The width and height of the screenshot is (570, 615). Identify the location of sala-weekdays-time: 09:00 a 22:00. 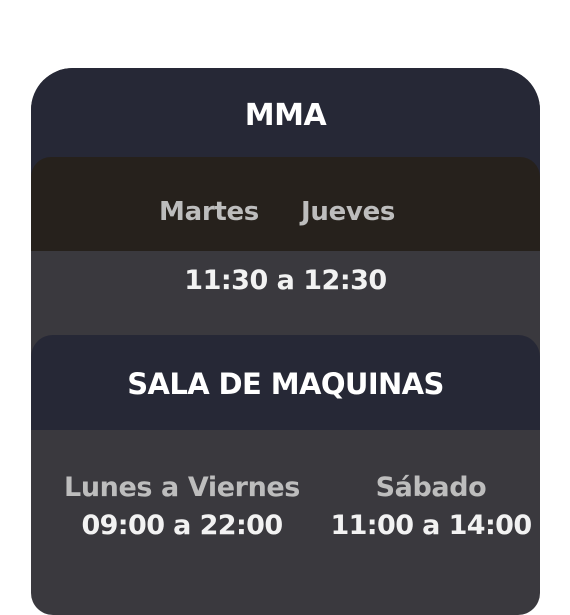
(182, 525).